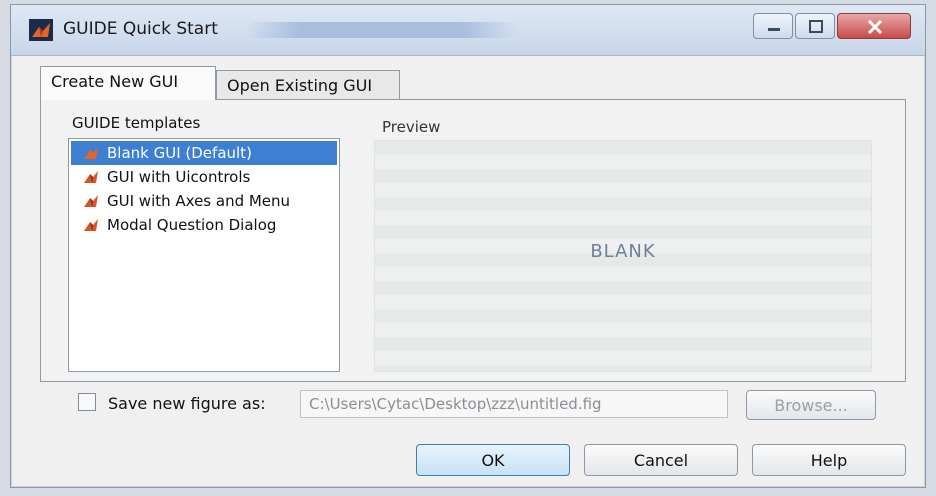  Describe the element at coordinates (140, 29) in the screenshot. I see `window-title: GUIDE Quick Start` at that location.